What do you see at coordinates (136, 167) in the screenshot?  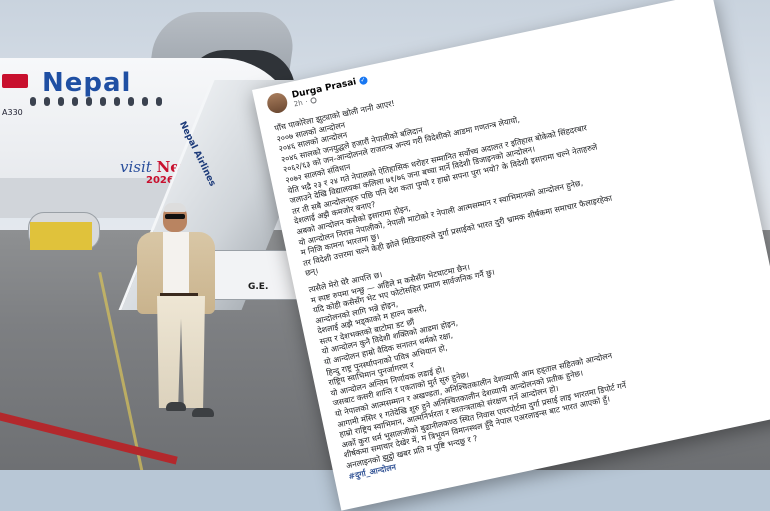 I see `visit-text: visit` at bounding box center [136, 167].